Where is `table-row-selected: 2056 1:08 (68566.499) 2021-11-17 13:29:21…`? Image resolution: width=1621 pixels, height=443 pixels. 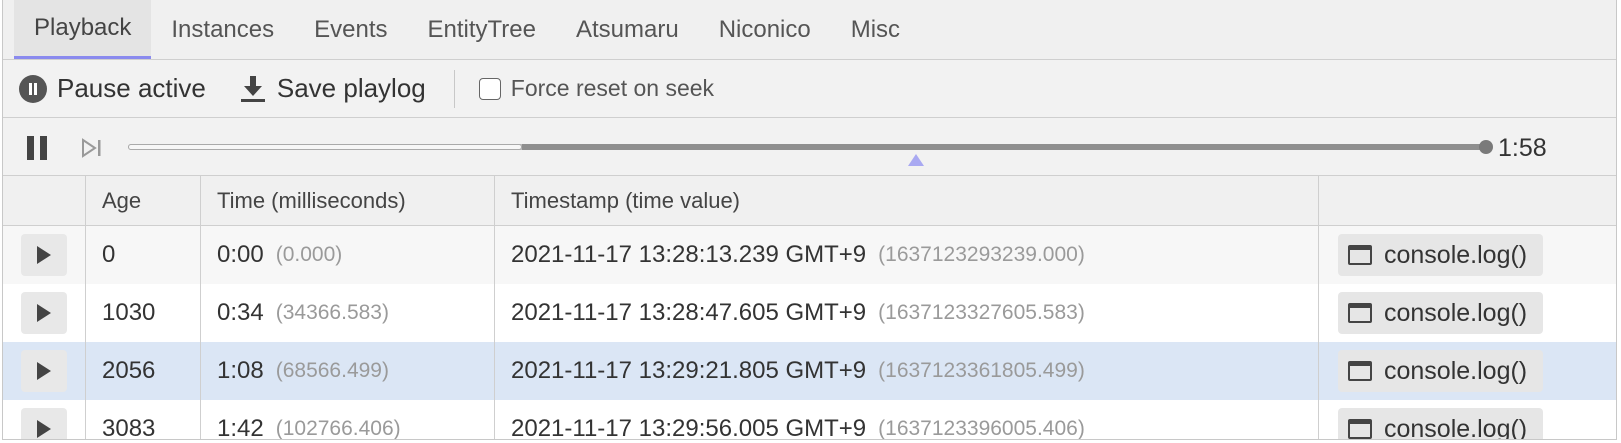
table-row-selected: 2056 1:08 (68566.499) 2021-11-17 13:29:21… is located at coordinates (809, 371).